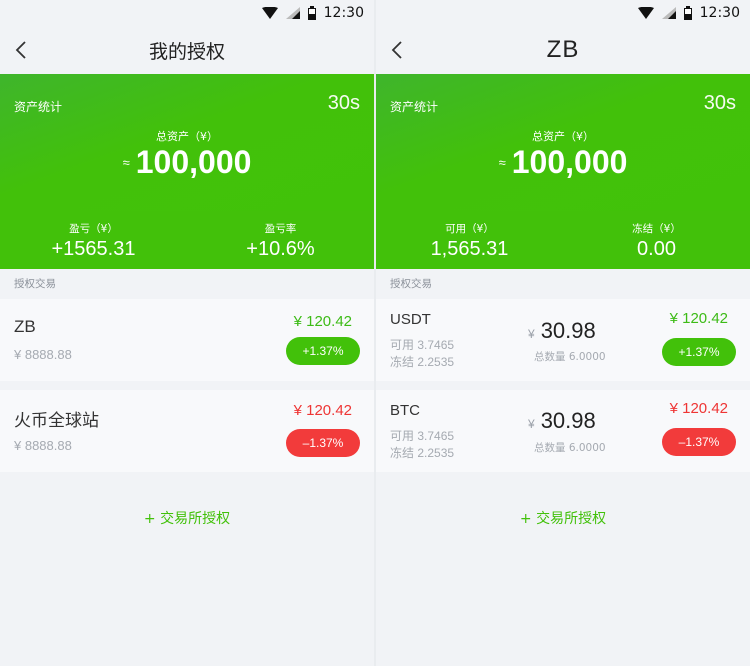 This screenshot has height=666, width=750. I want to click on page-title: ZB, so click(563, 49).